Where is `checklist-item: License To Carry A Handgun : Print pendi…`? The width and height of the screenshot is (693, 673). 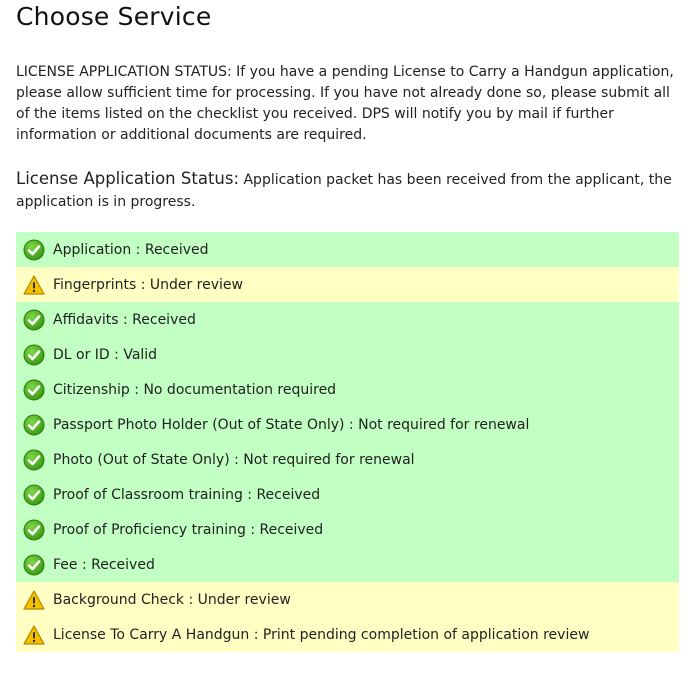 checklist-item: License To Carry A Handgun : Print pendi… is located at coordinates (347, 634).